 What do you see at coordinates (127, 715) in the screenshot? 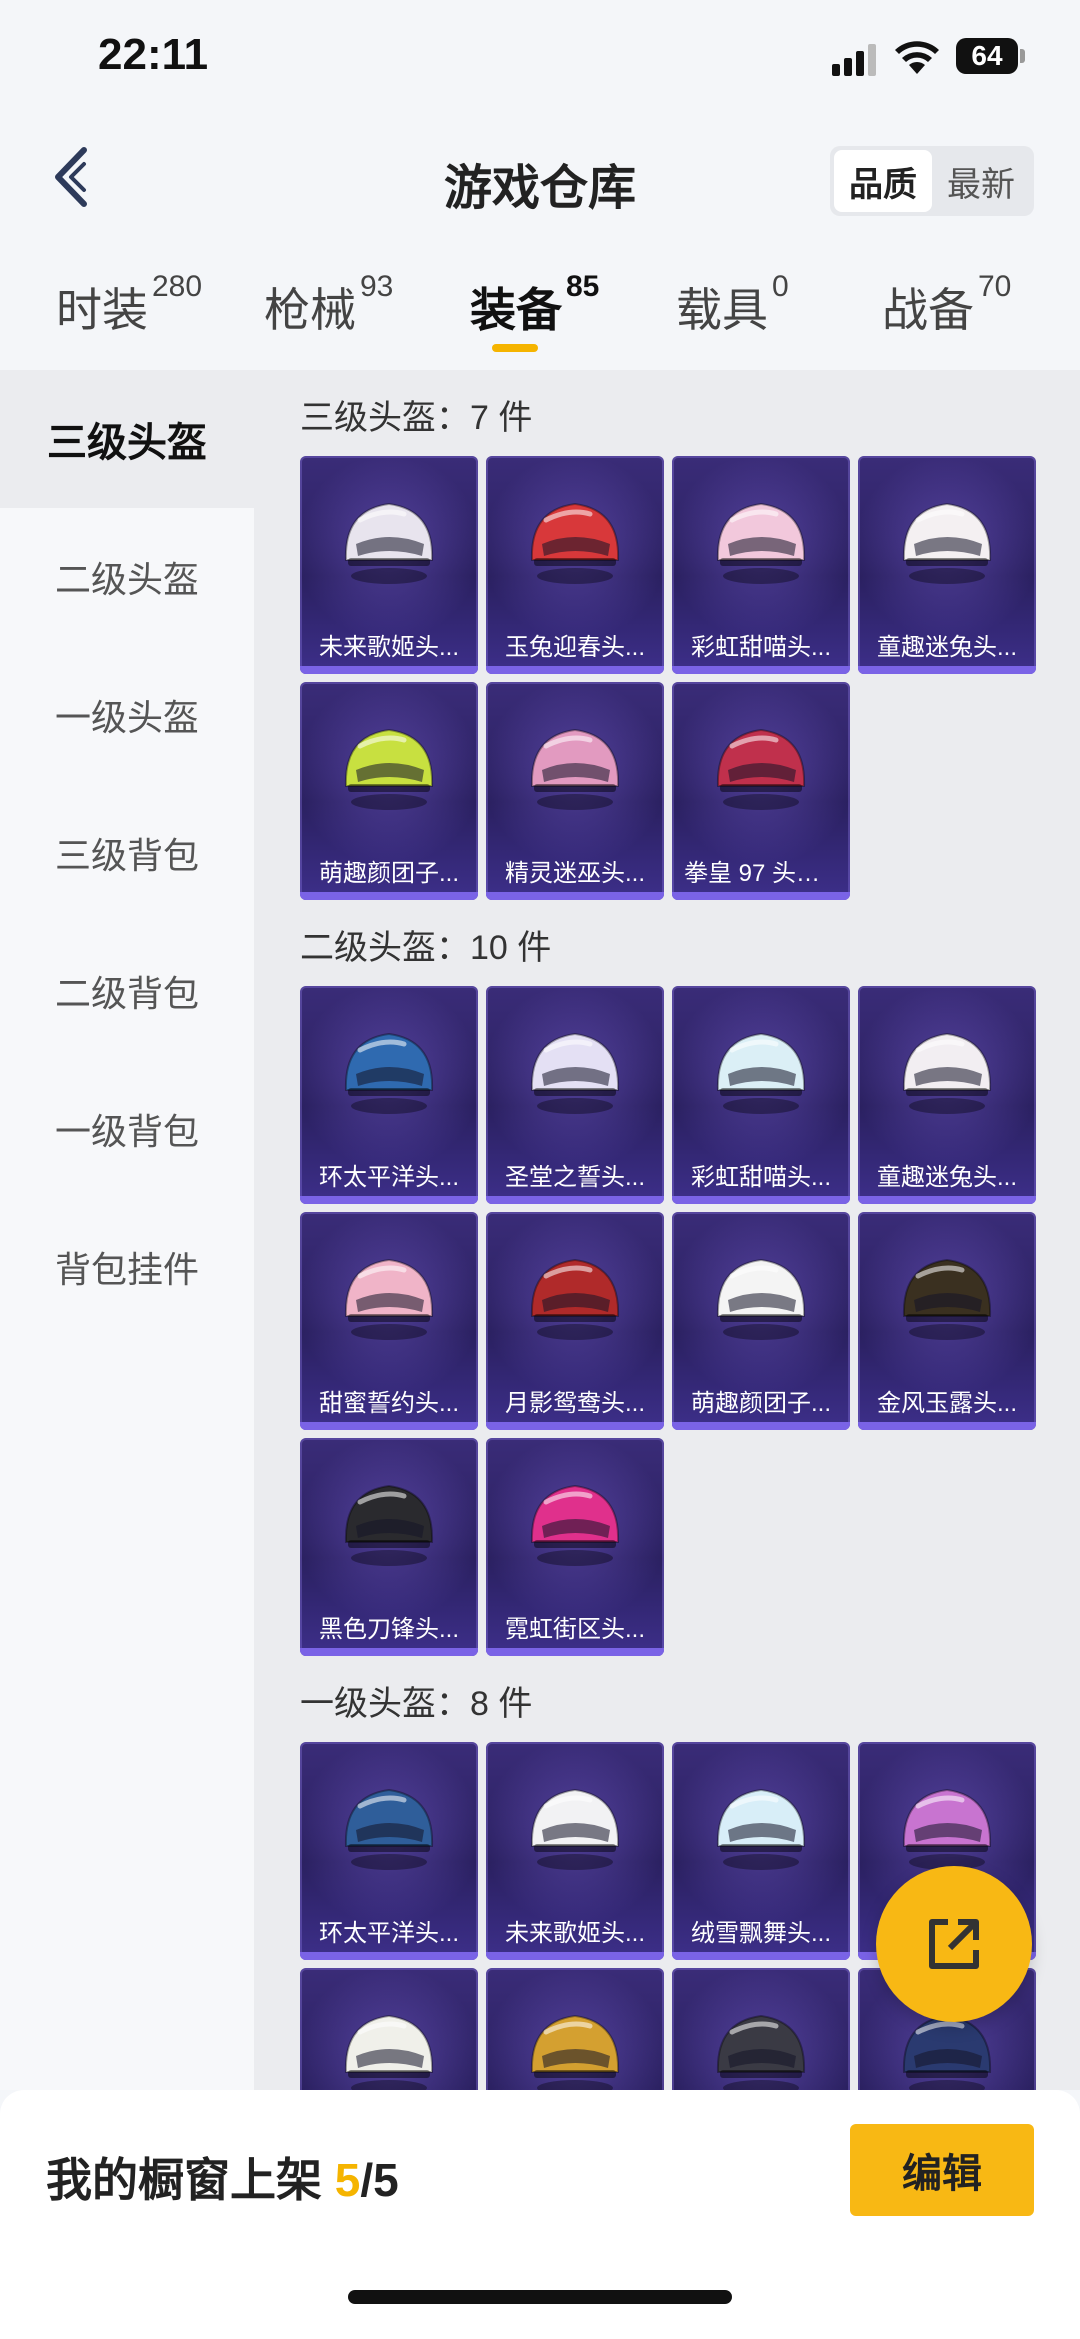
I see `sidebar-item-level1-helmet: 一级头盔` at bounding box center [127, 715].